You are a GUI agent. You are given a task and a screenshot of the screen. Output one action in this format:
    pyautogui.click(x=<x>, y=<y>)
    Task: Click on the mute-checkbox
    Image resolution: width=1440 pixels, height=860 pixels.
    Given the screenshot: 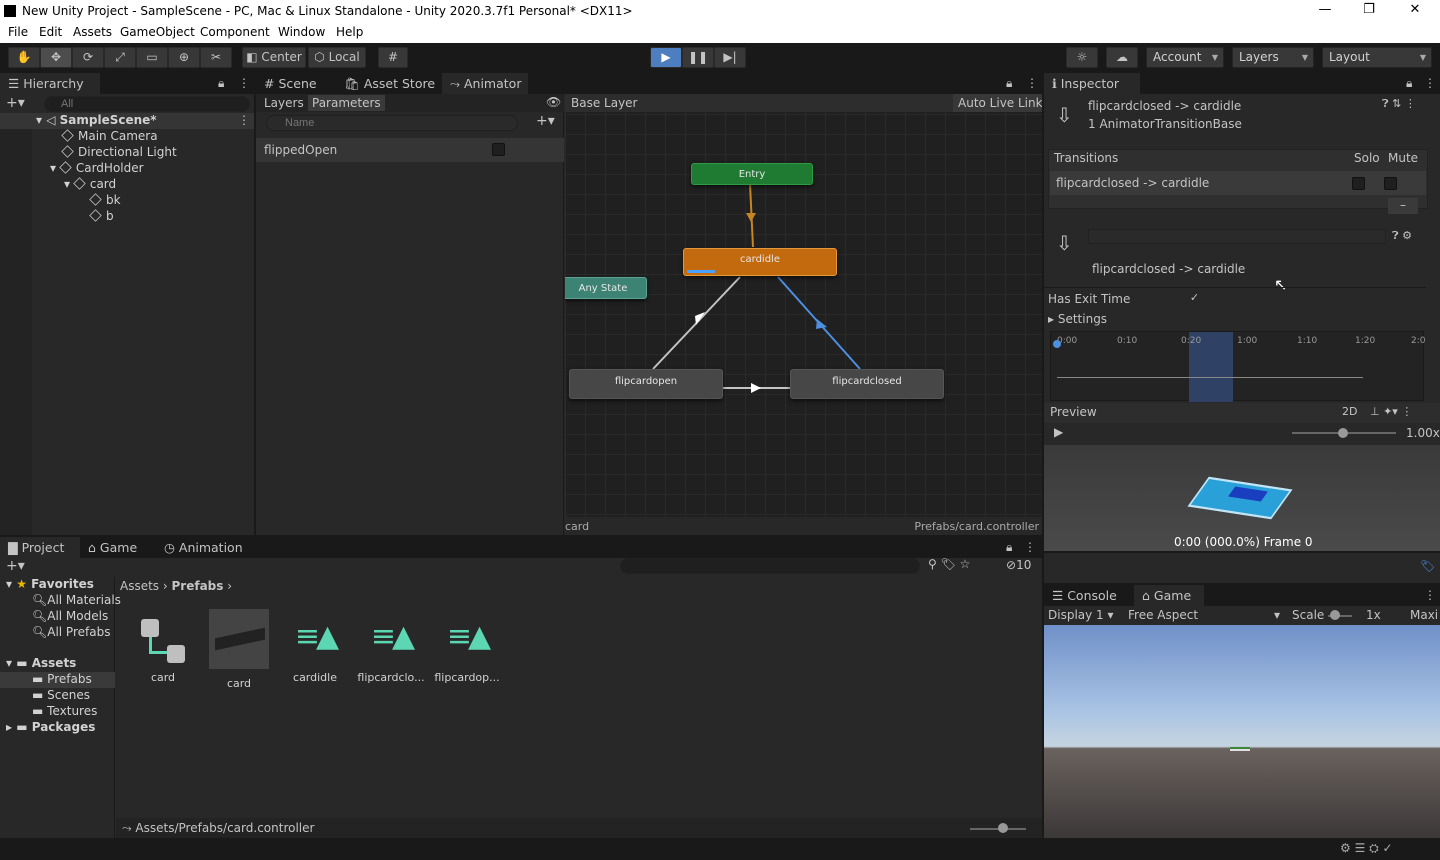 What is the action you would take?
    pyautogui.click(x=1390, y=183)
    